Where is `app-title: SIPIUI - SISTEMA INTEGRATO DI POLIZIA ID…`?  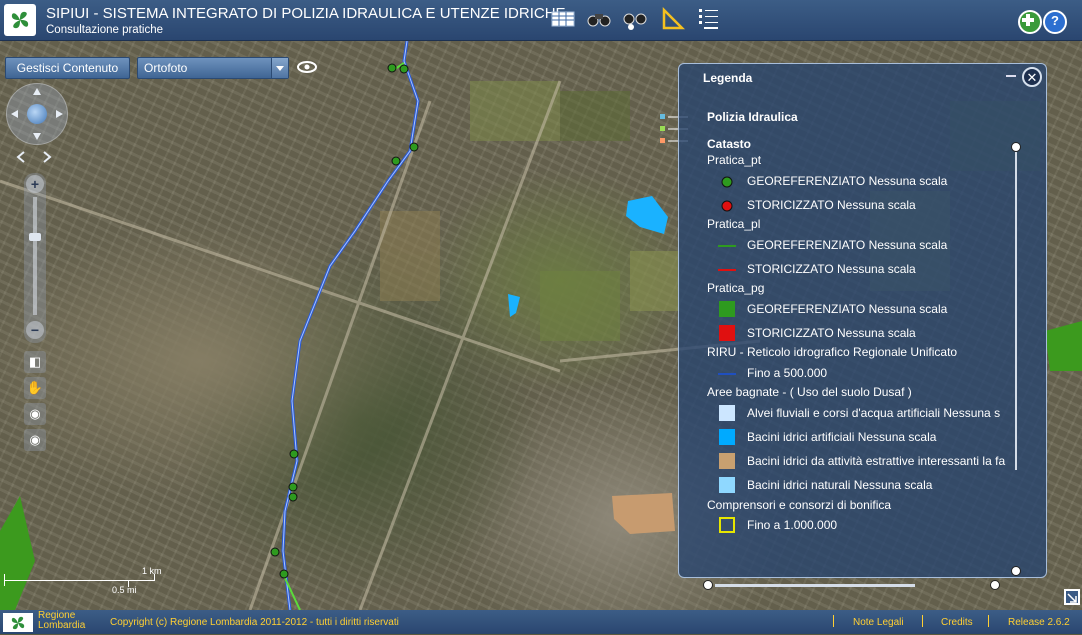
app-title: SIPIUI - SISTEMA INTEGRATO DI POLIZIA ID… is located at coordinates (306, 13).